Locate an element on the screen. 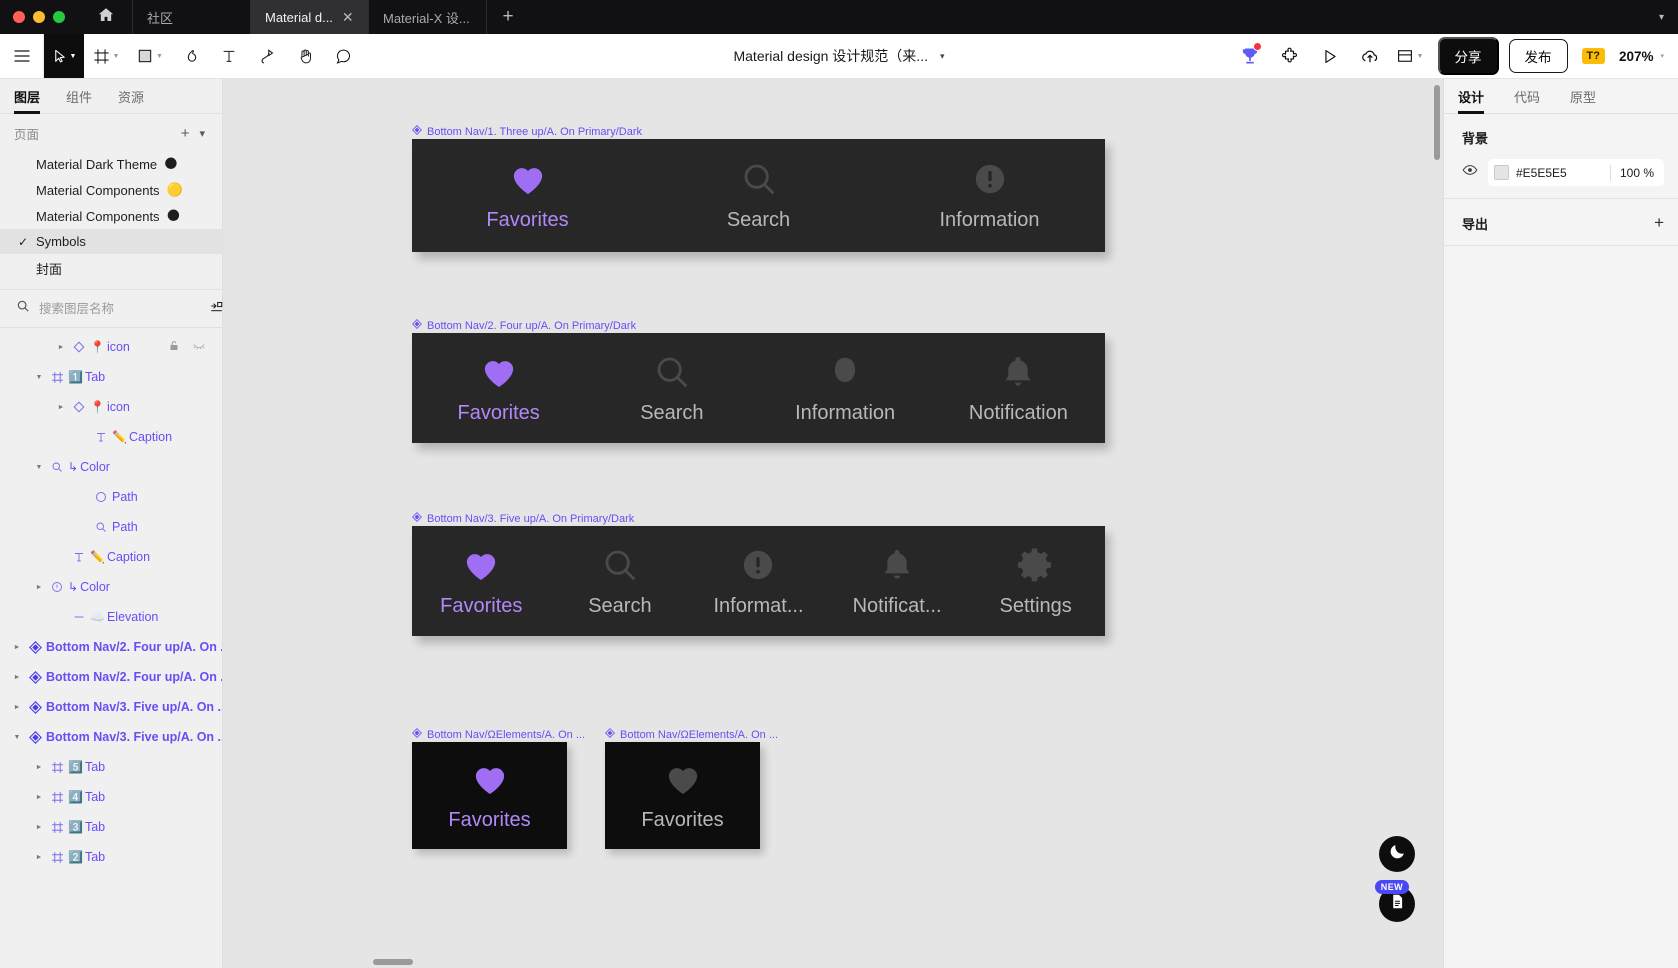 This screenshot has width=1678, height=968. vector-path-tool is located at coordinates (267, 56).